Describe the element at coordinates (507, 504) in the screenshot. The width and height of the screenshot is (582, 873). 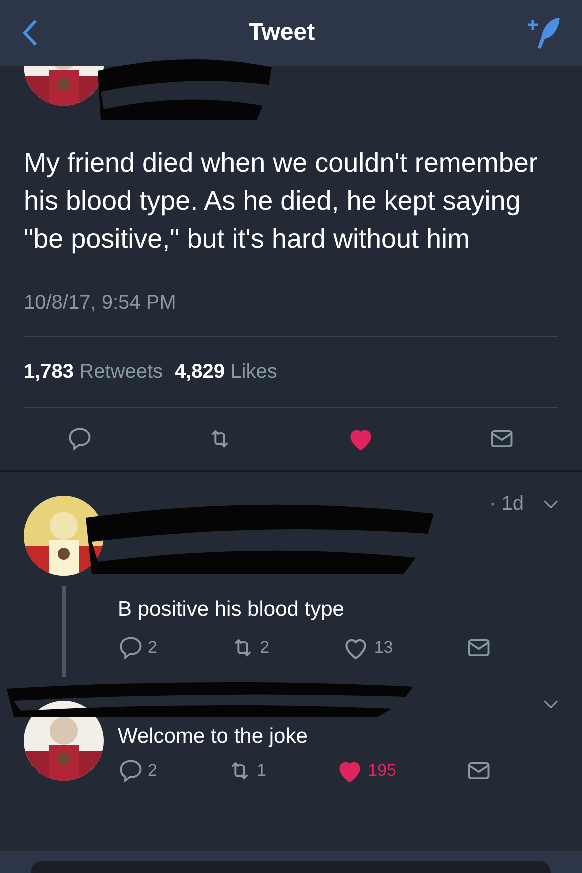
I see `reply-time: · 1d` at that location.